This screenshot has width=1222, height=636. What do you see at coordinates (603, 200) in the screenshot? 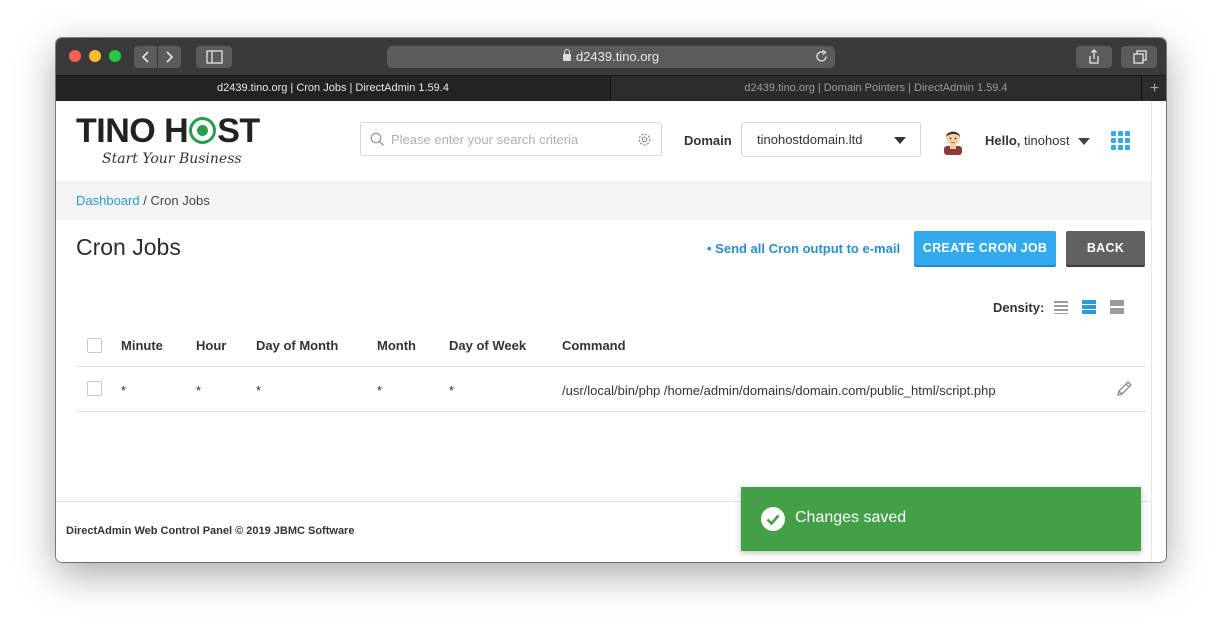
I see `breadcrumb: Dashboard / Cron Jobs` at bounding box center [603, 200].